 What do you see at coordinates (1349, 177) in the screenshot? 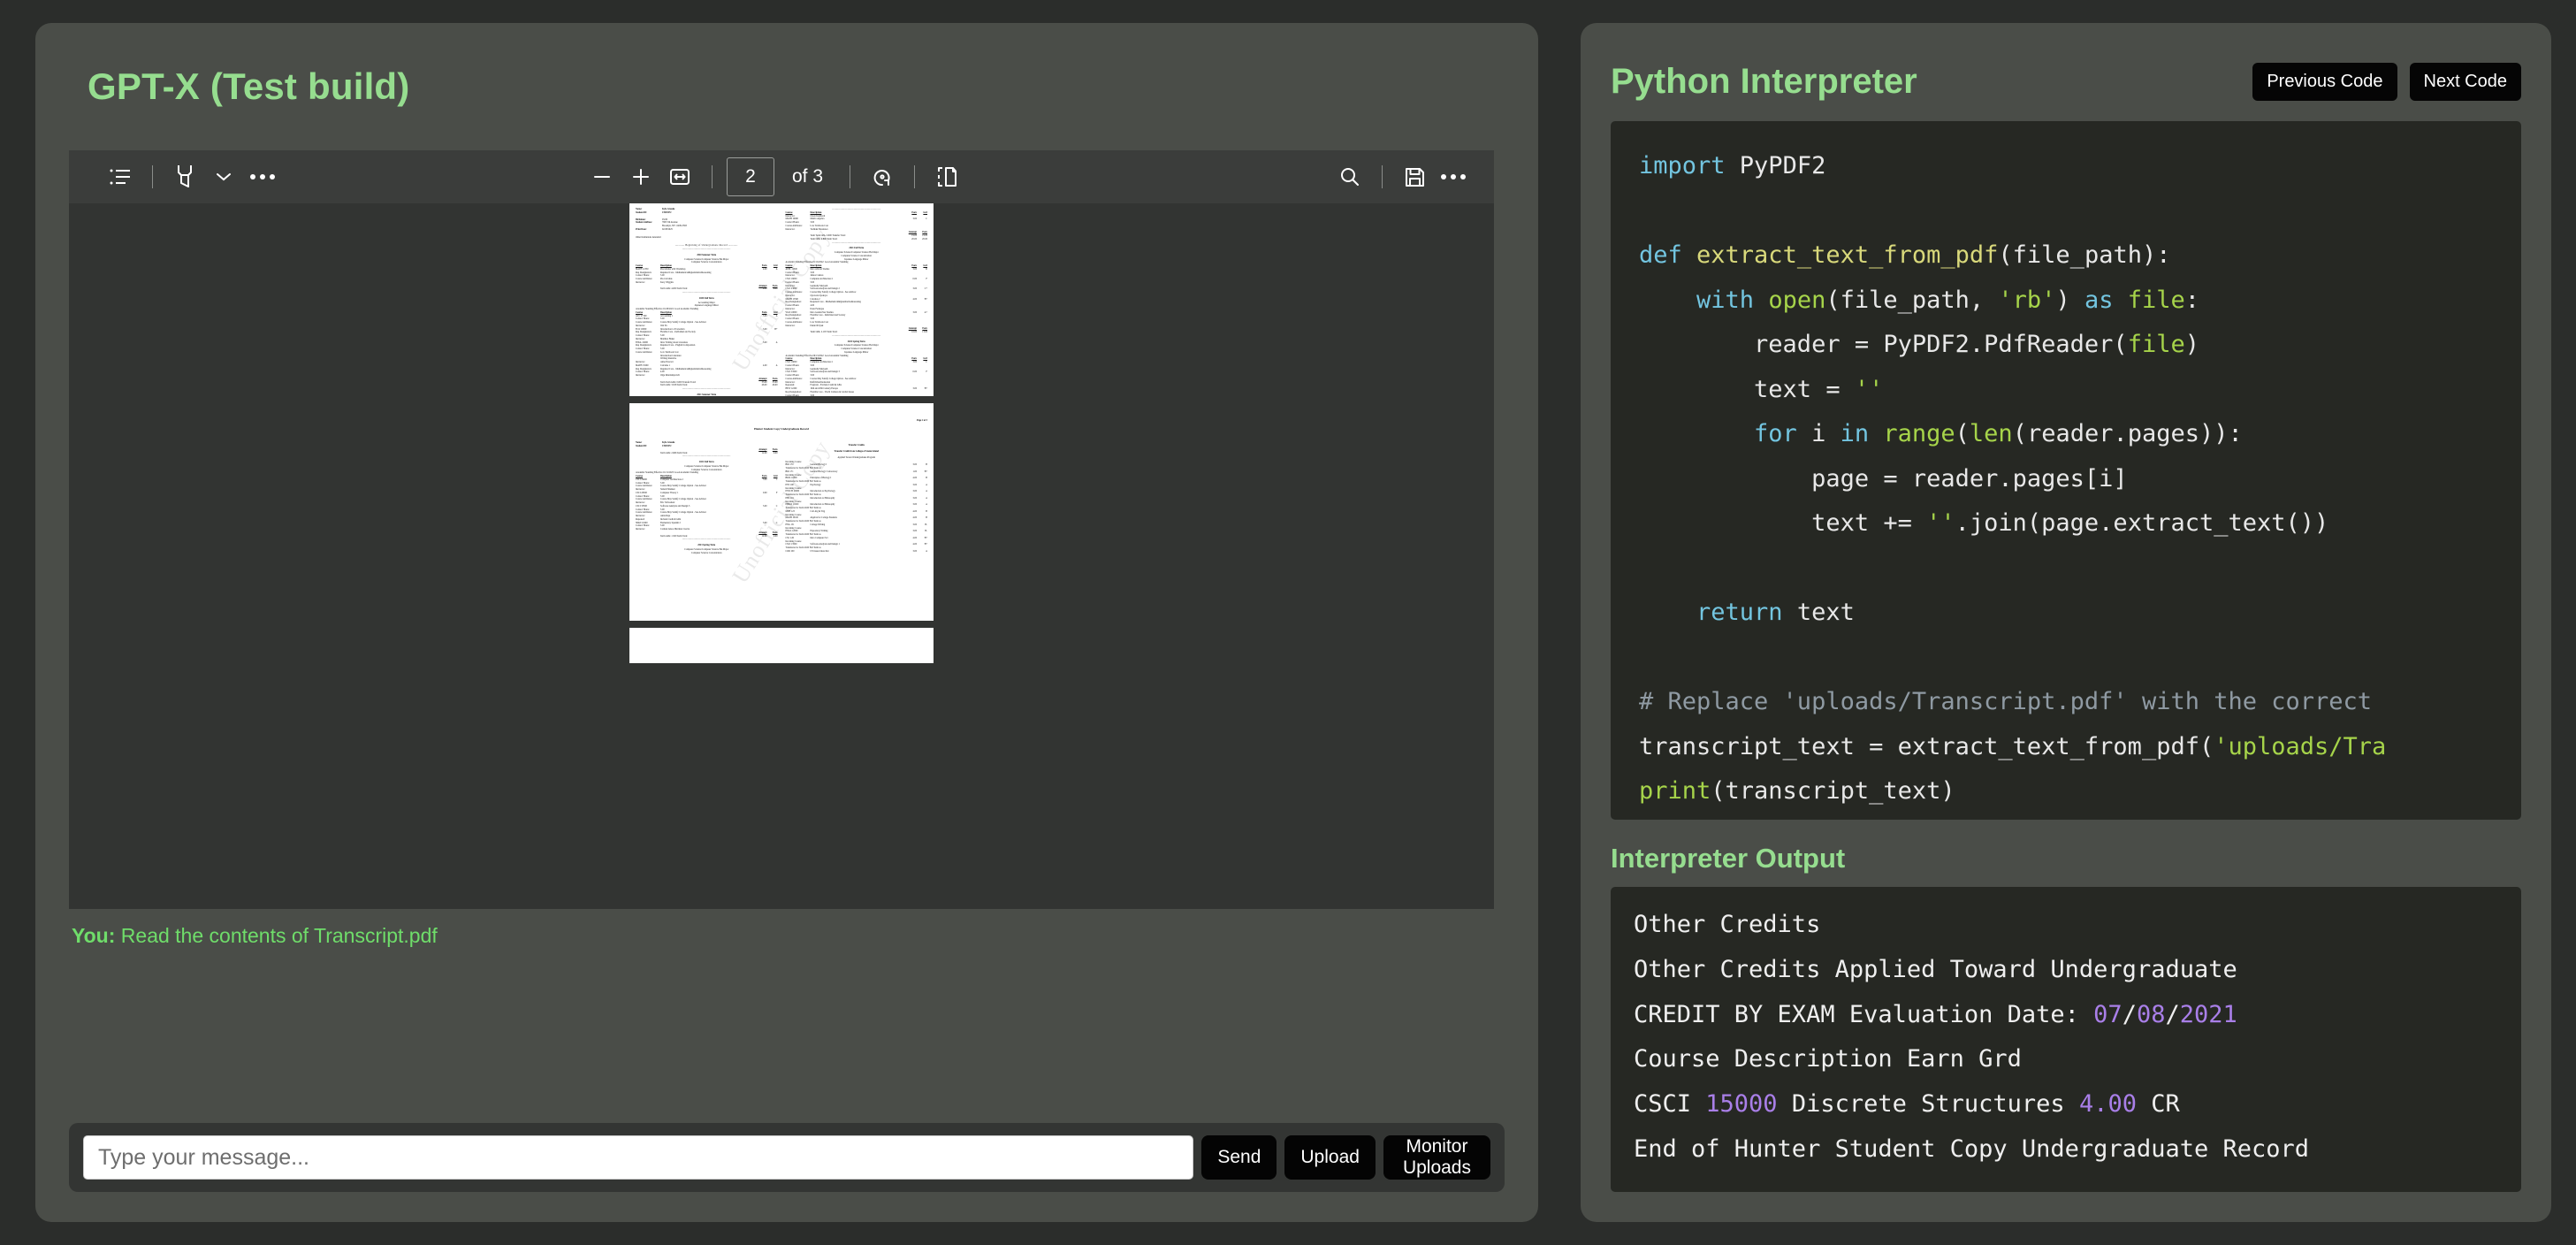
I see `search-icon` at bounding box center [1349, 177].